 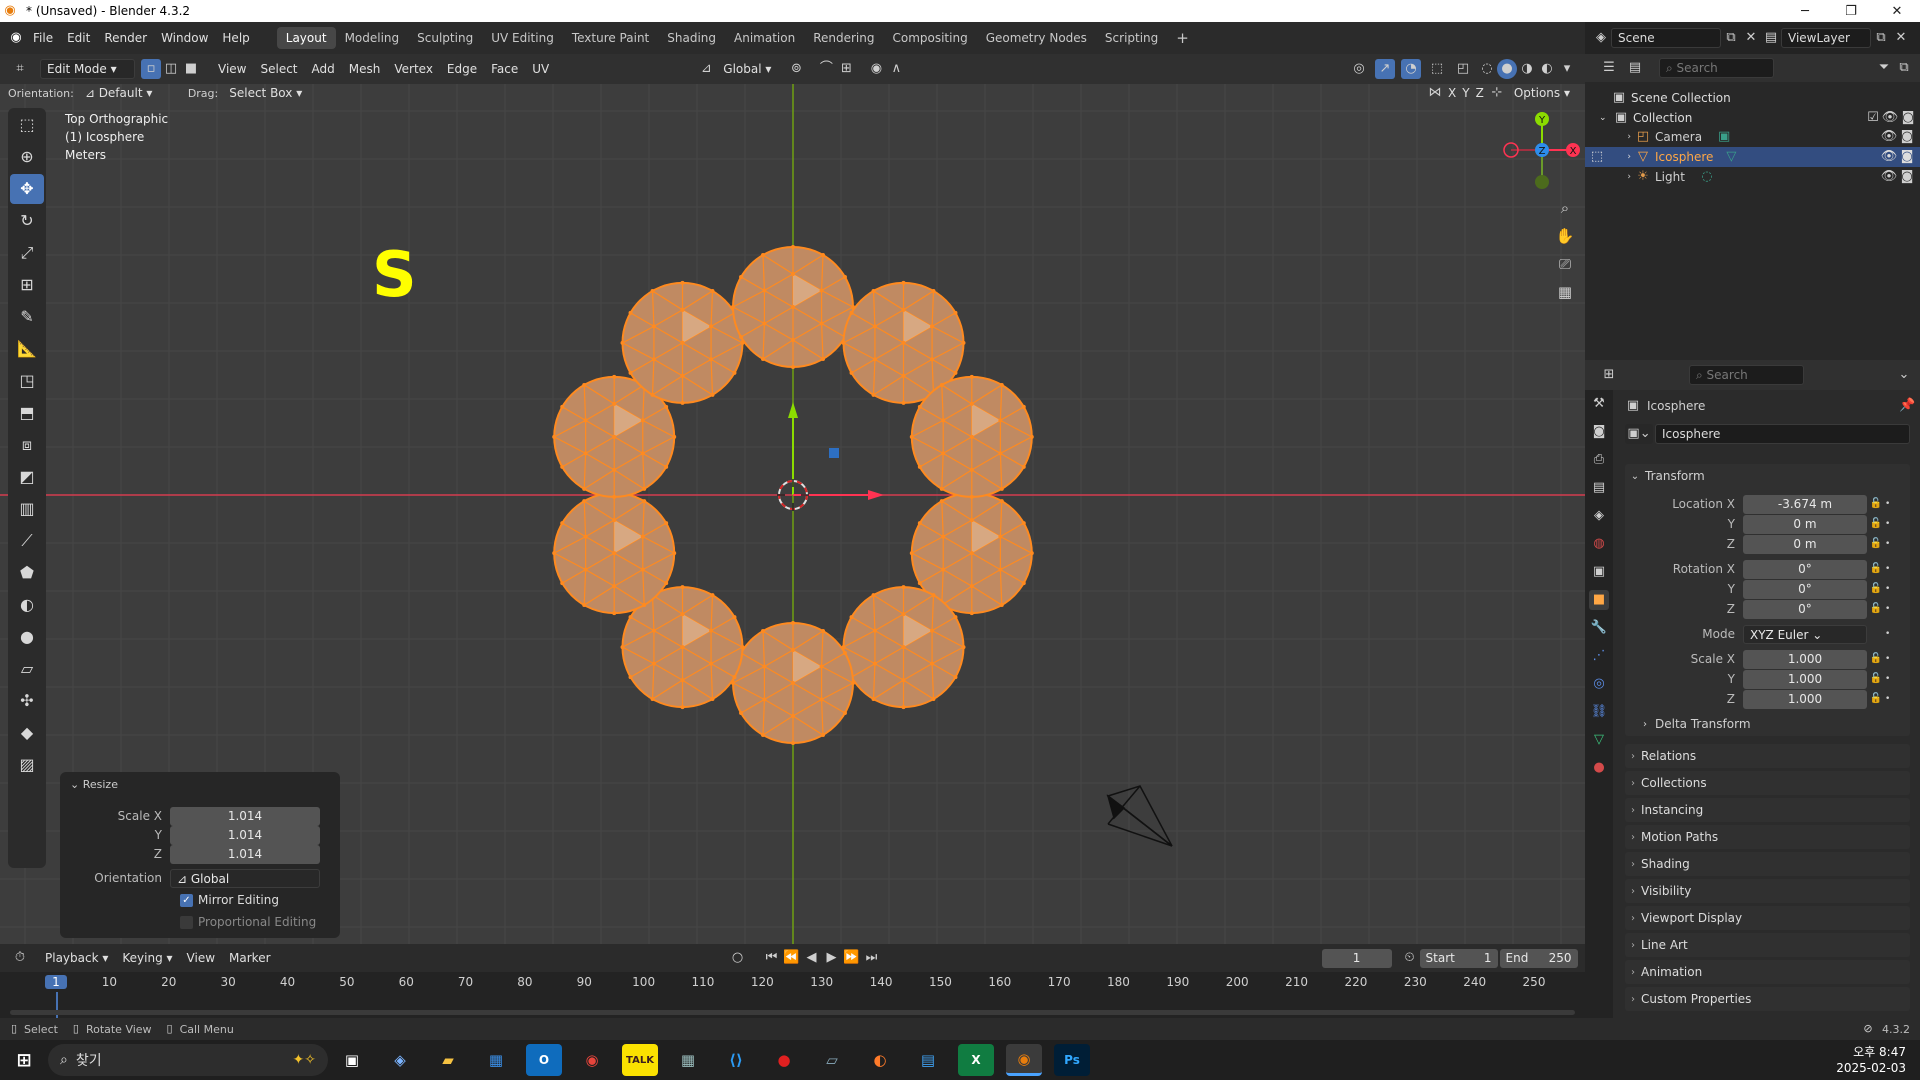 What do you see at coordinates (872, 958) in the screenshot?
I see `jump-end-icon: ⏭` at bounding box center [872, 958].